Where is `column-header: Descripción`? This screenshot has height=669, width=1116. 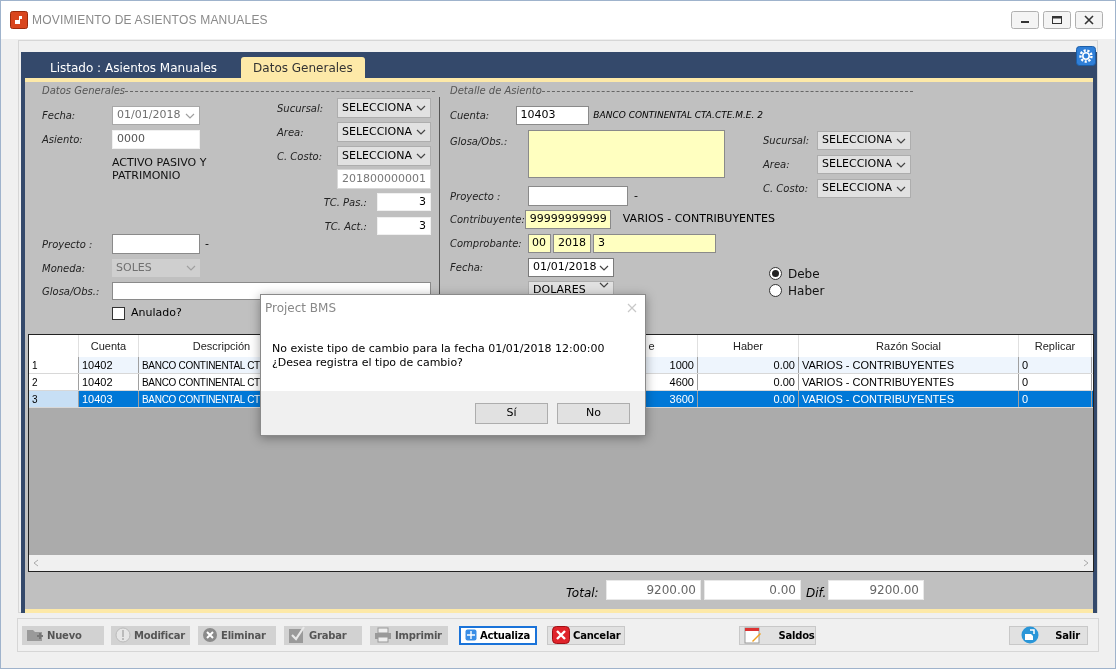
column-header: Descripción is located at coordinates (221, 346).